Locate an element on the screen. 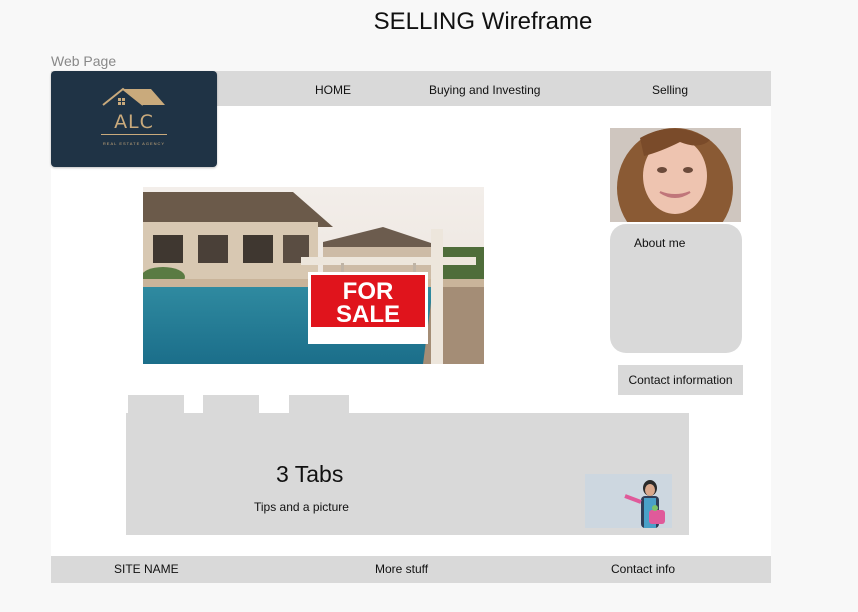 The height and width of the screenshot is (612, 858). house-icon is located at coordinates (133, 96).